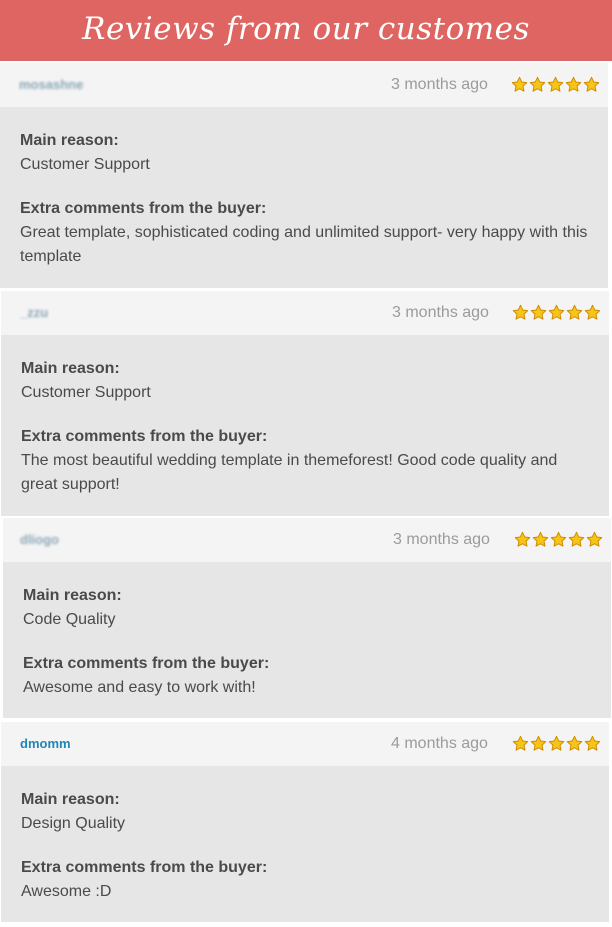 The width and height of the screenshot is (612, 927). Describe the element at coordinates (51, 84) in the screenshot. I see `reviewer-name: mosashne` at that location.